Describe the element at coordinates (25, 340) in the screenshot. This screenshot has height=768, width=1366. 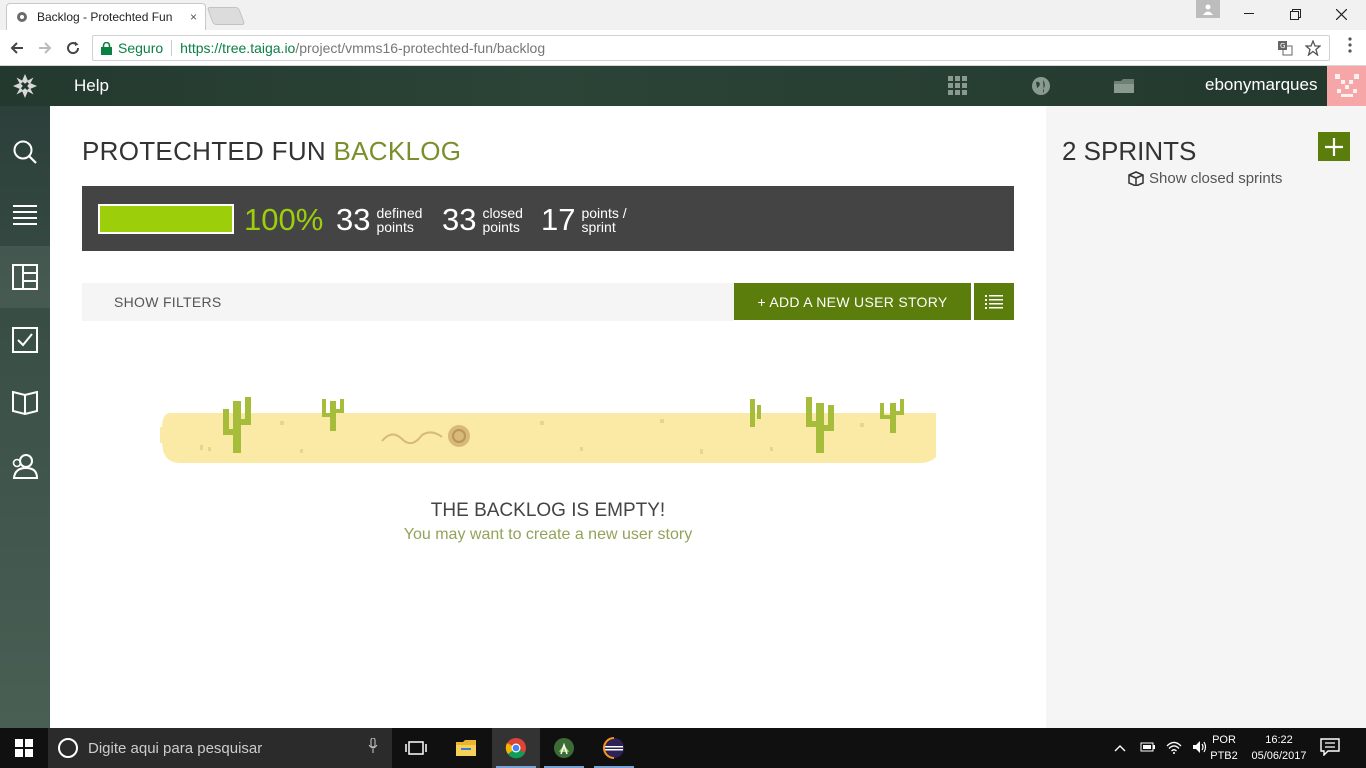
I see `issues-icon` at that location.